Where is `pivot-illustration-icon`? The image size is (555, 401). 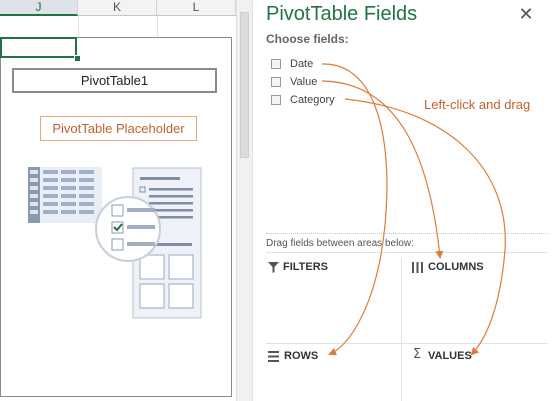 pivot-illustration-icon is located at coordinates (115, 243).